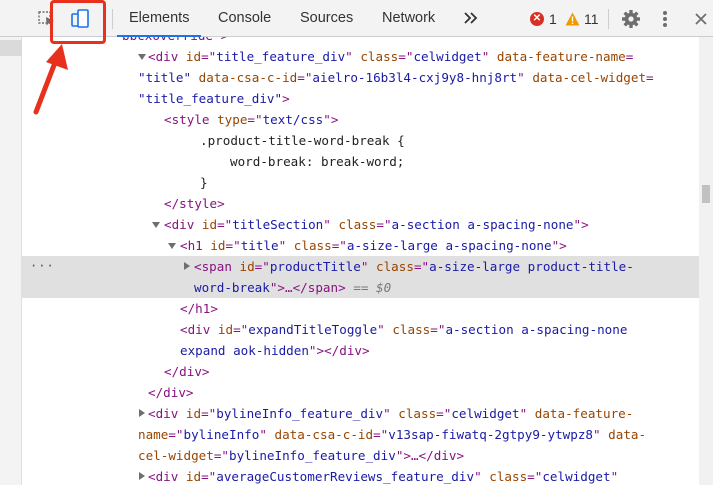  I want to click on more-tabs-icon, so click(471, 18).